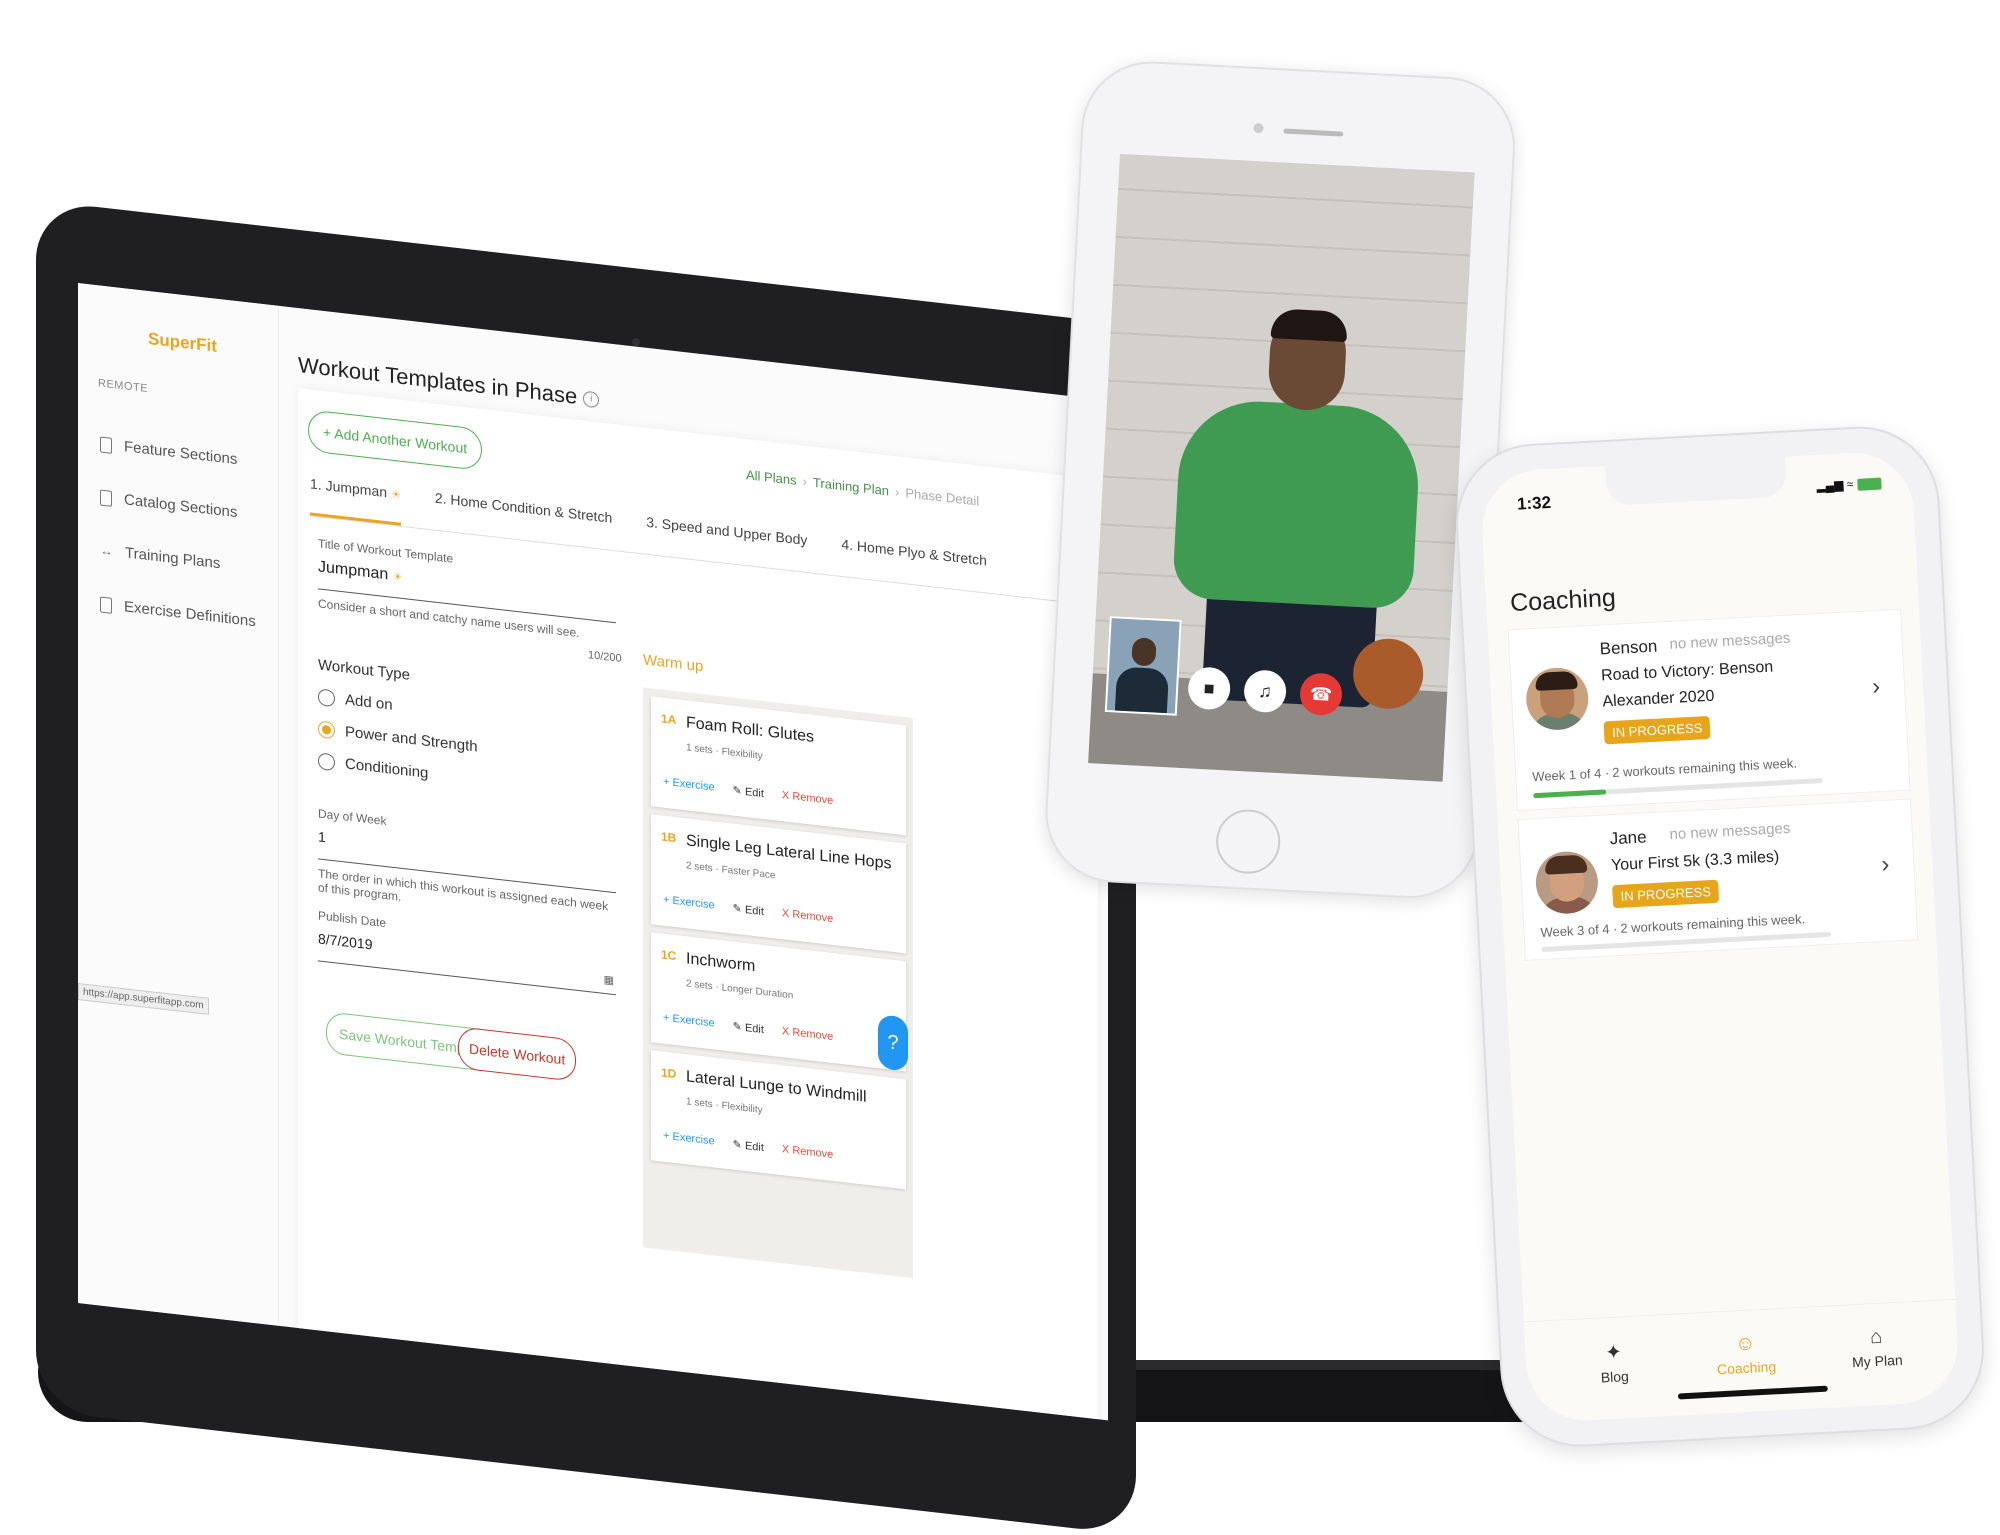 The image size is (2000, 1535). I want to click on chat-icon: ☺, so click(1745, 1344).